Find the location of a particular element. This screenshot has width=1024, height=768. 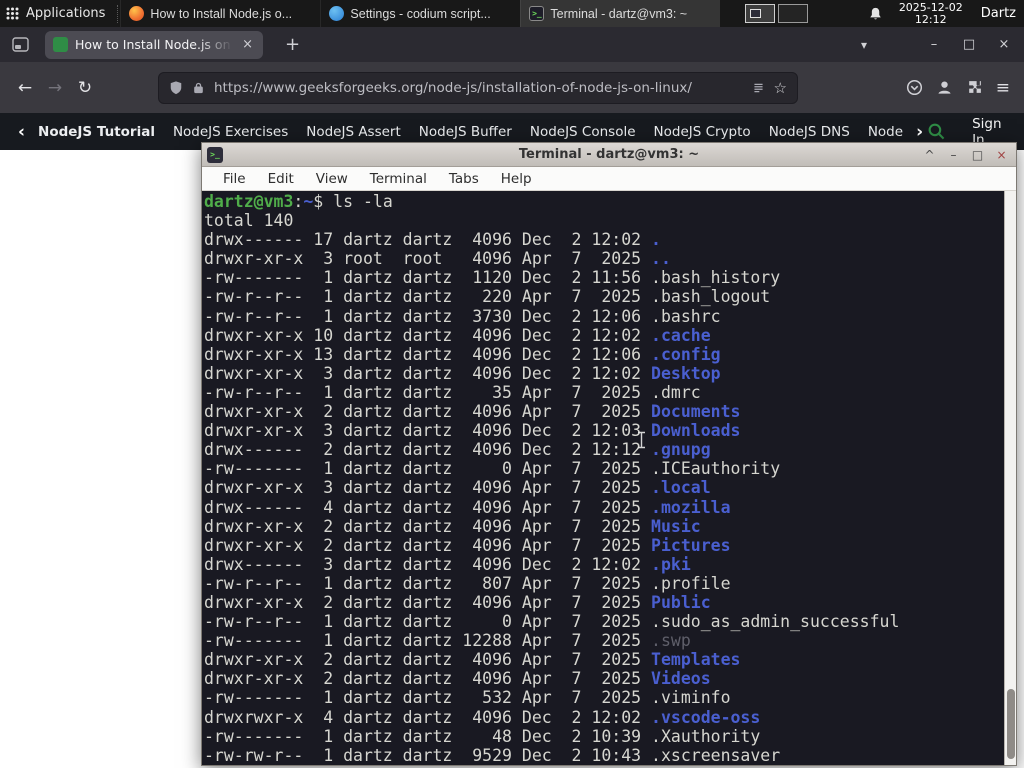

menu-file: File is located at coordinates (234, 179).